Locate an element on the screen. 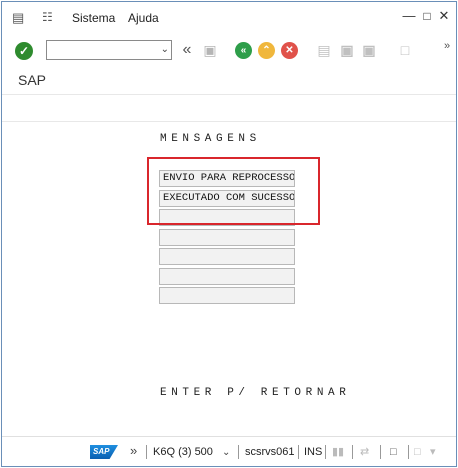  title-bar: SAP is located at coordinates (229, 80).